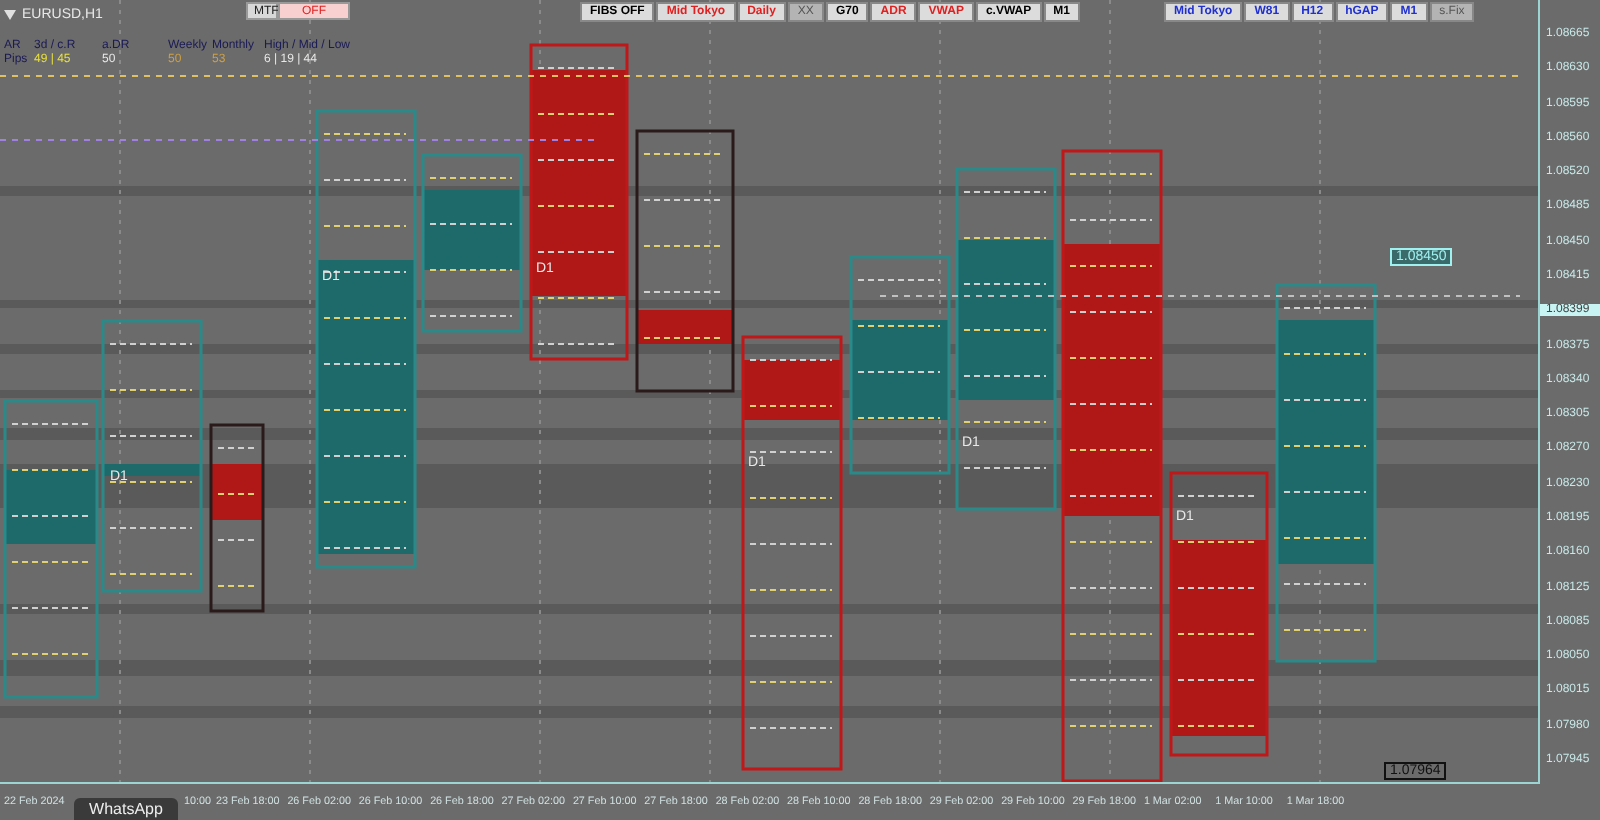 The width and height of the screenshot is (1600, 820). Describe the element at coordinates (10, 14) in the screenshot. I see `dropdown-icon` at that location.